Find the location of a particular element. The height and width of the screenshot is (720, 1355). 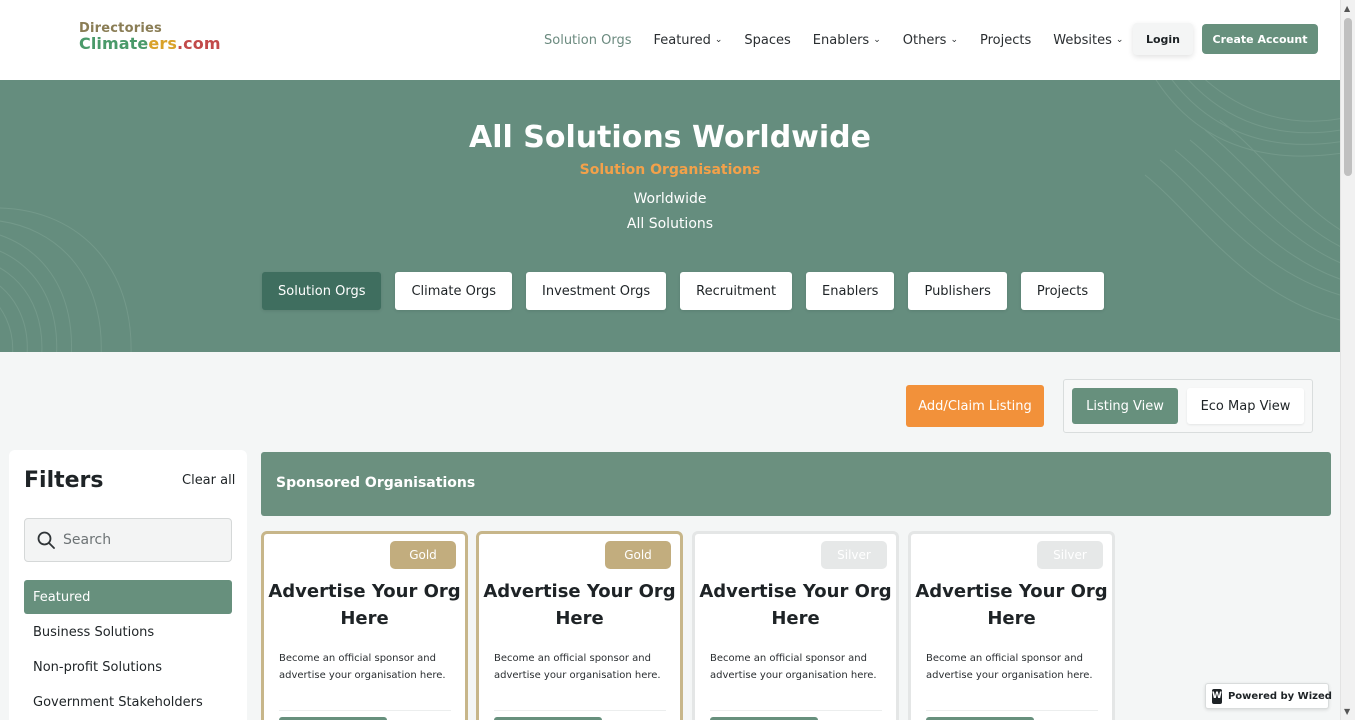

search-input is located at coordinates (143, 540).